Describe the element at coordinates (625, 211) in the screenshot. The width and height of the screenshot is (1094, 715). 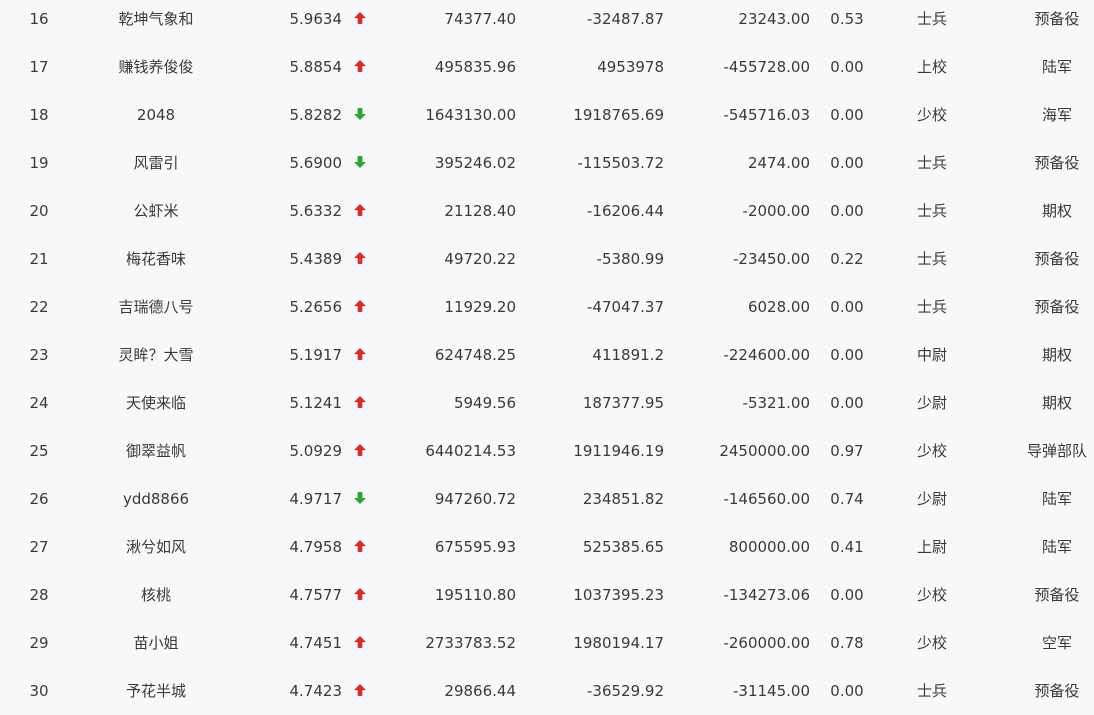
I see `value-b-cell: -16206.44` at that location.